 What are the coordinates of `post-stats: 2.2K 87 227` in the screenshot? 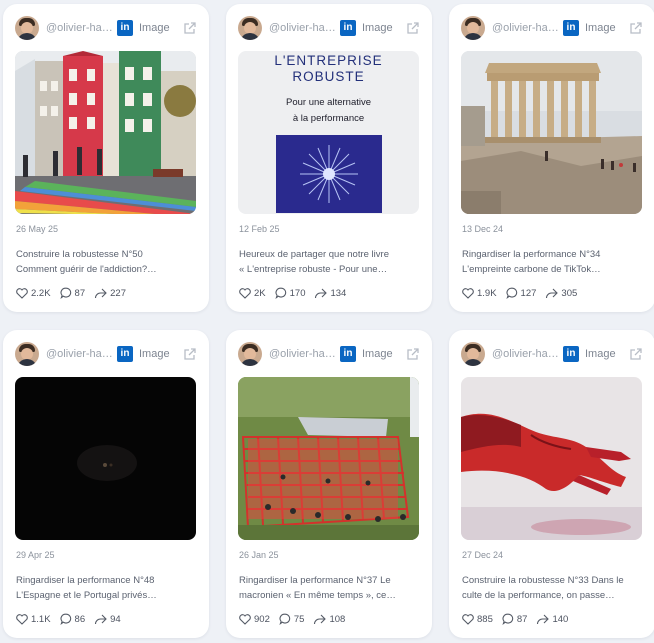 It's located at (75, 293).